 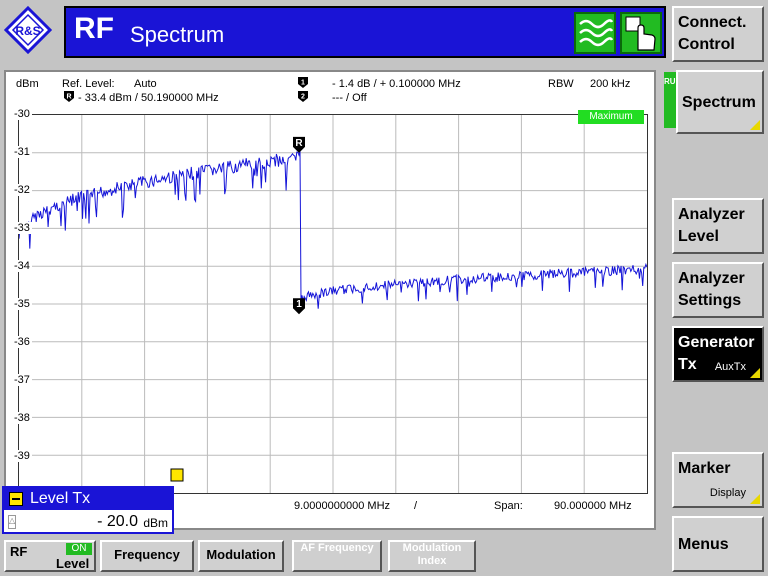 I want to click on page-title: Spectrum, so click(x=177, y=34).